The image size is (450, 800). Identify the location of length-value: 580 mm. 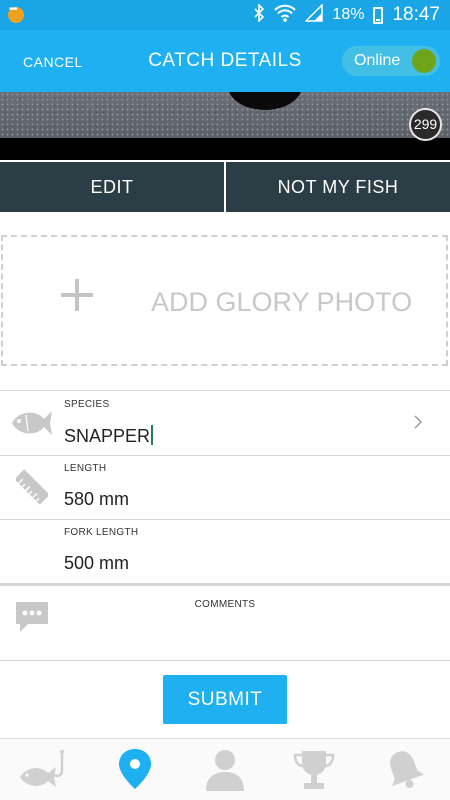
(96, 499).